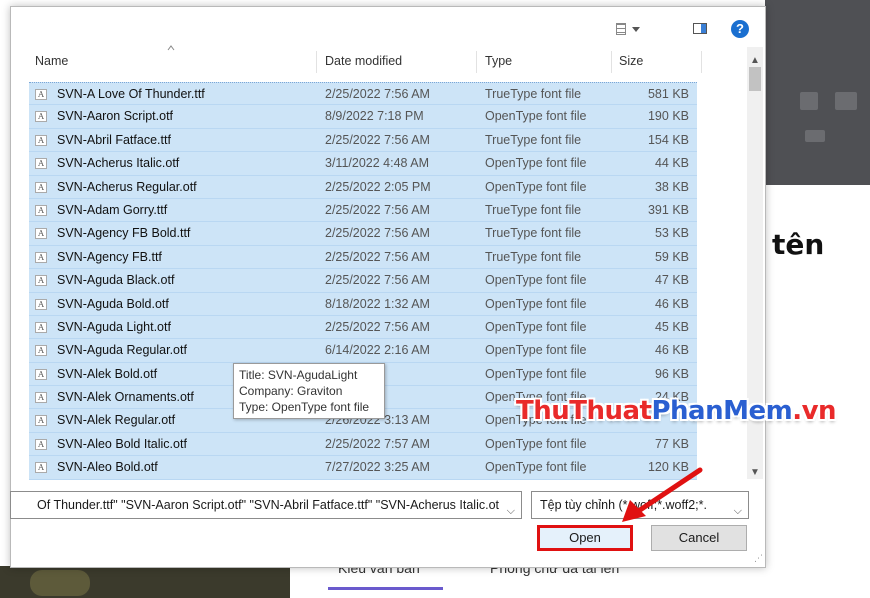  Describe the element at coordinates (388, 27) in the screenshot. I see `dialog-toolbar: ?` at that location.